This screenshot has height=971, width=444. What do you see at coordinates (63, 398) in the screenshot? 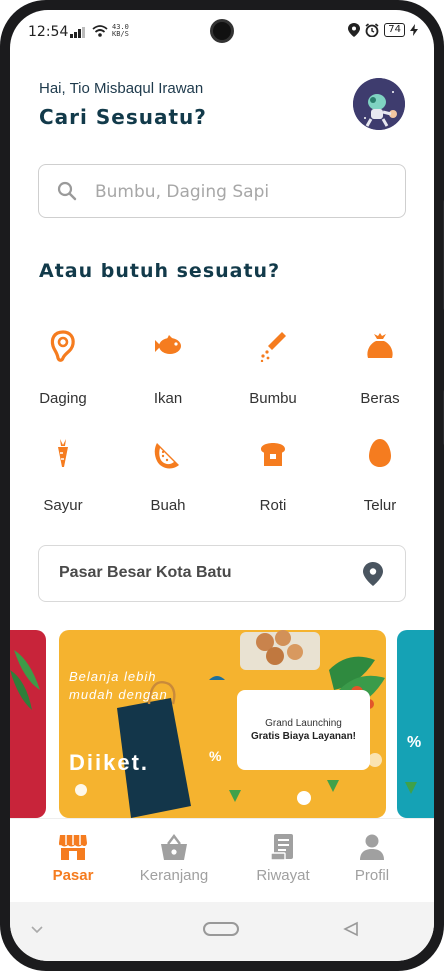
I see `category-label: Daging` at bounding box center [63, 398].